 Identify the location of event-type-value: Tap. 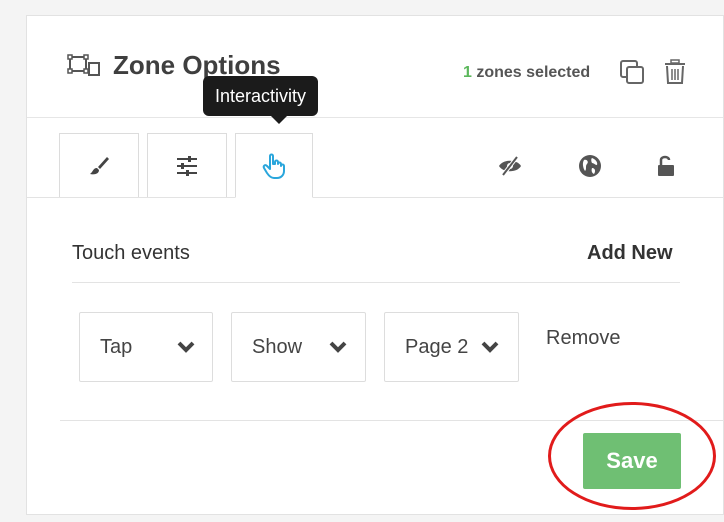
(116, 347).